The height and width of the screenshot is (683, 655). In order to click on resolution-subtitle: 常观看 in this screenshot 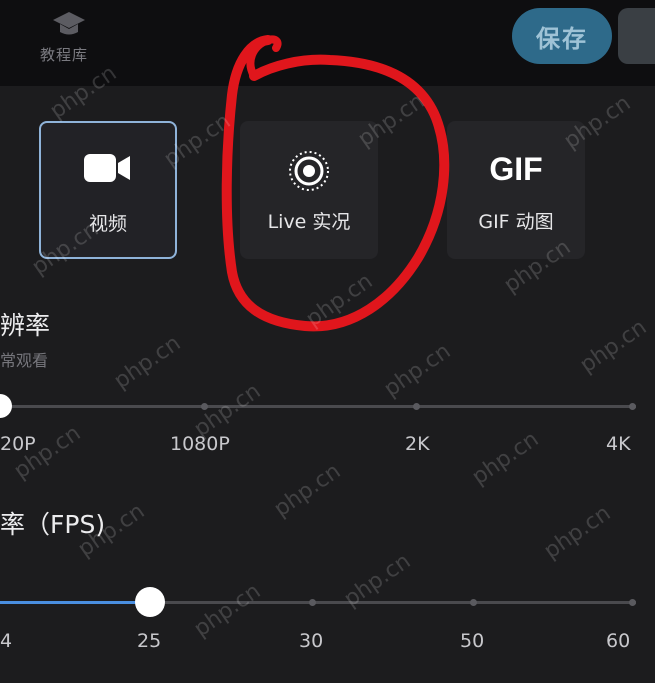, I will do `click(24, 360)`.